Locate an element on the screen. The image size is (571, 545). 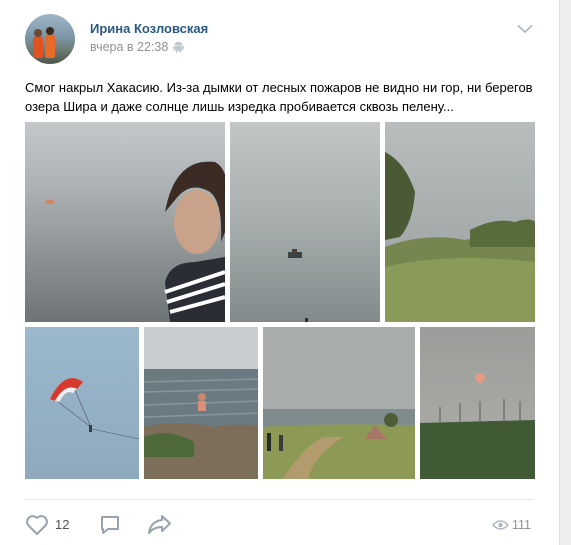
photo-campsite is located at coordinates (339, 403).